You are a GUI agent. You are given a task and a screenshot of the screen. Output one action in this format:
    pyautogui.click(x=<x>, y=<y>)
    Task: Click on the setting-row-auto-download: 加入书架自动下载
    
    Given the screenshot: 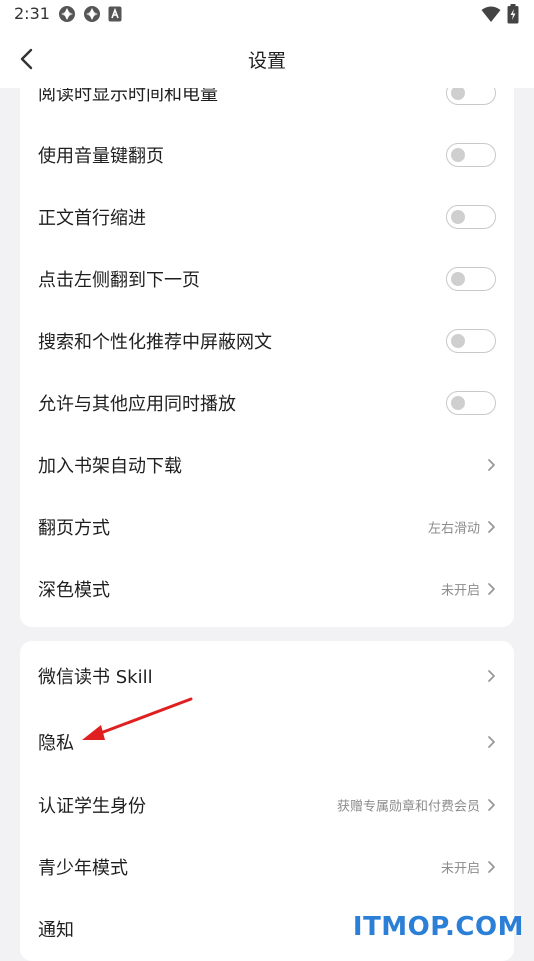 What is the action you would take?
    pyautogui.click(x=267, y=465)
    